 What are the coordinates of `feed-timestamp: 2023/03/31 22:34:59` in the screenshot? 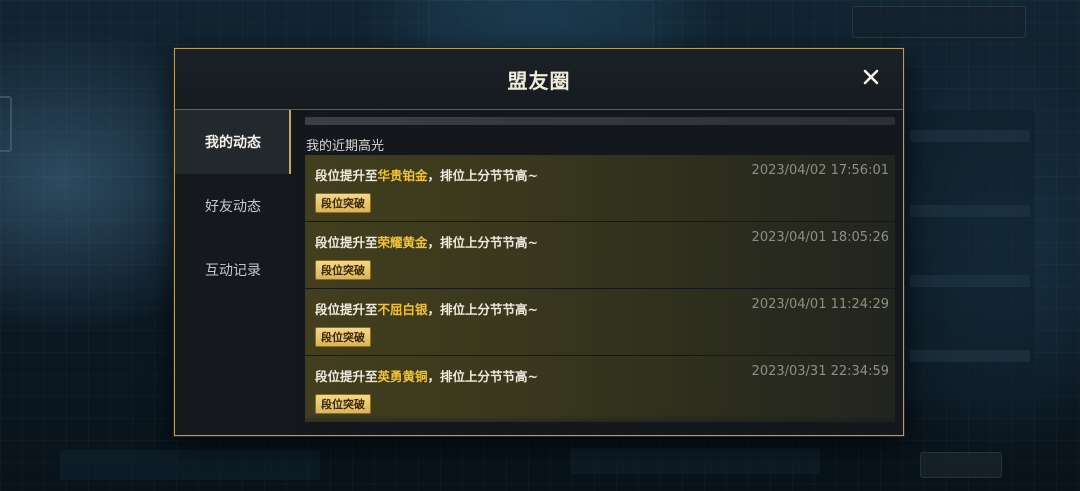 It's located at (820, 371).